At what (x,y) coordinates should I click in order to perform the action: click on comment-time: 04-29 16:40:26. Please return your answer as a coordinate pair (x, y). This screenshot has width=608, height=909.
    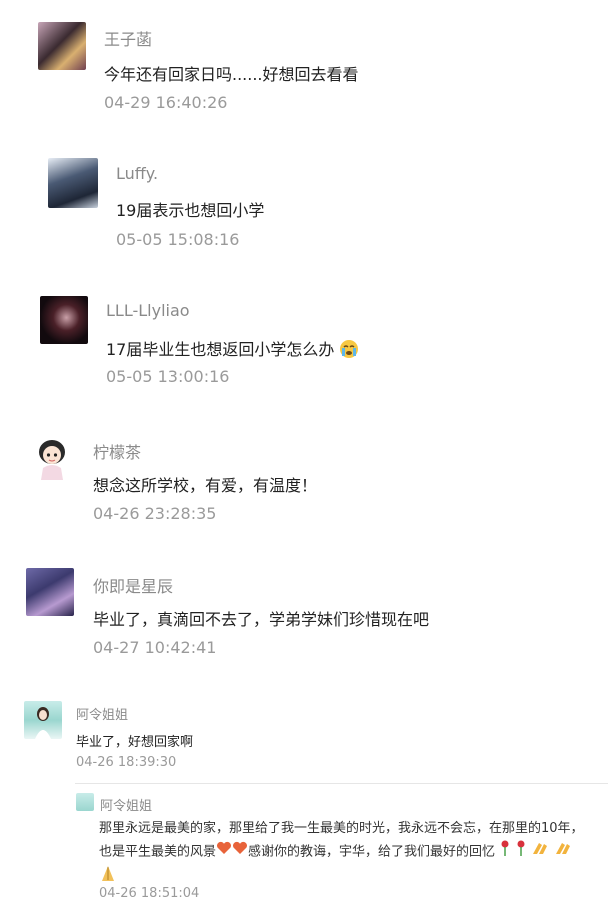
    Looking at the image, I should click on (166, 102).